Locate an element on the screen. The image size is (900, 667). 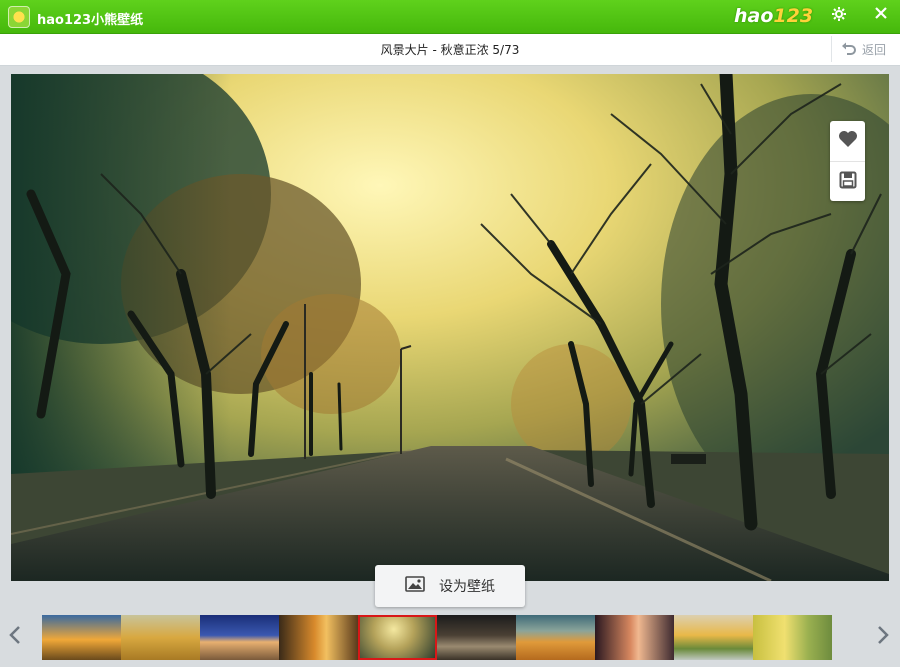
app-title: hao123小熊壁纸 is located at coordinates (90, 20).